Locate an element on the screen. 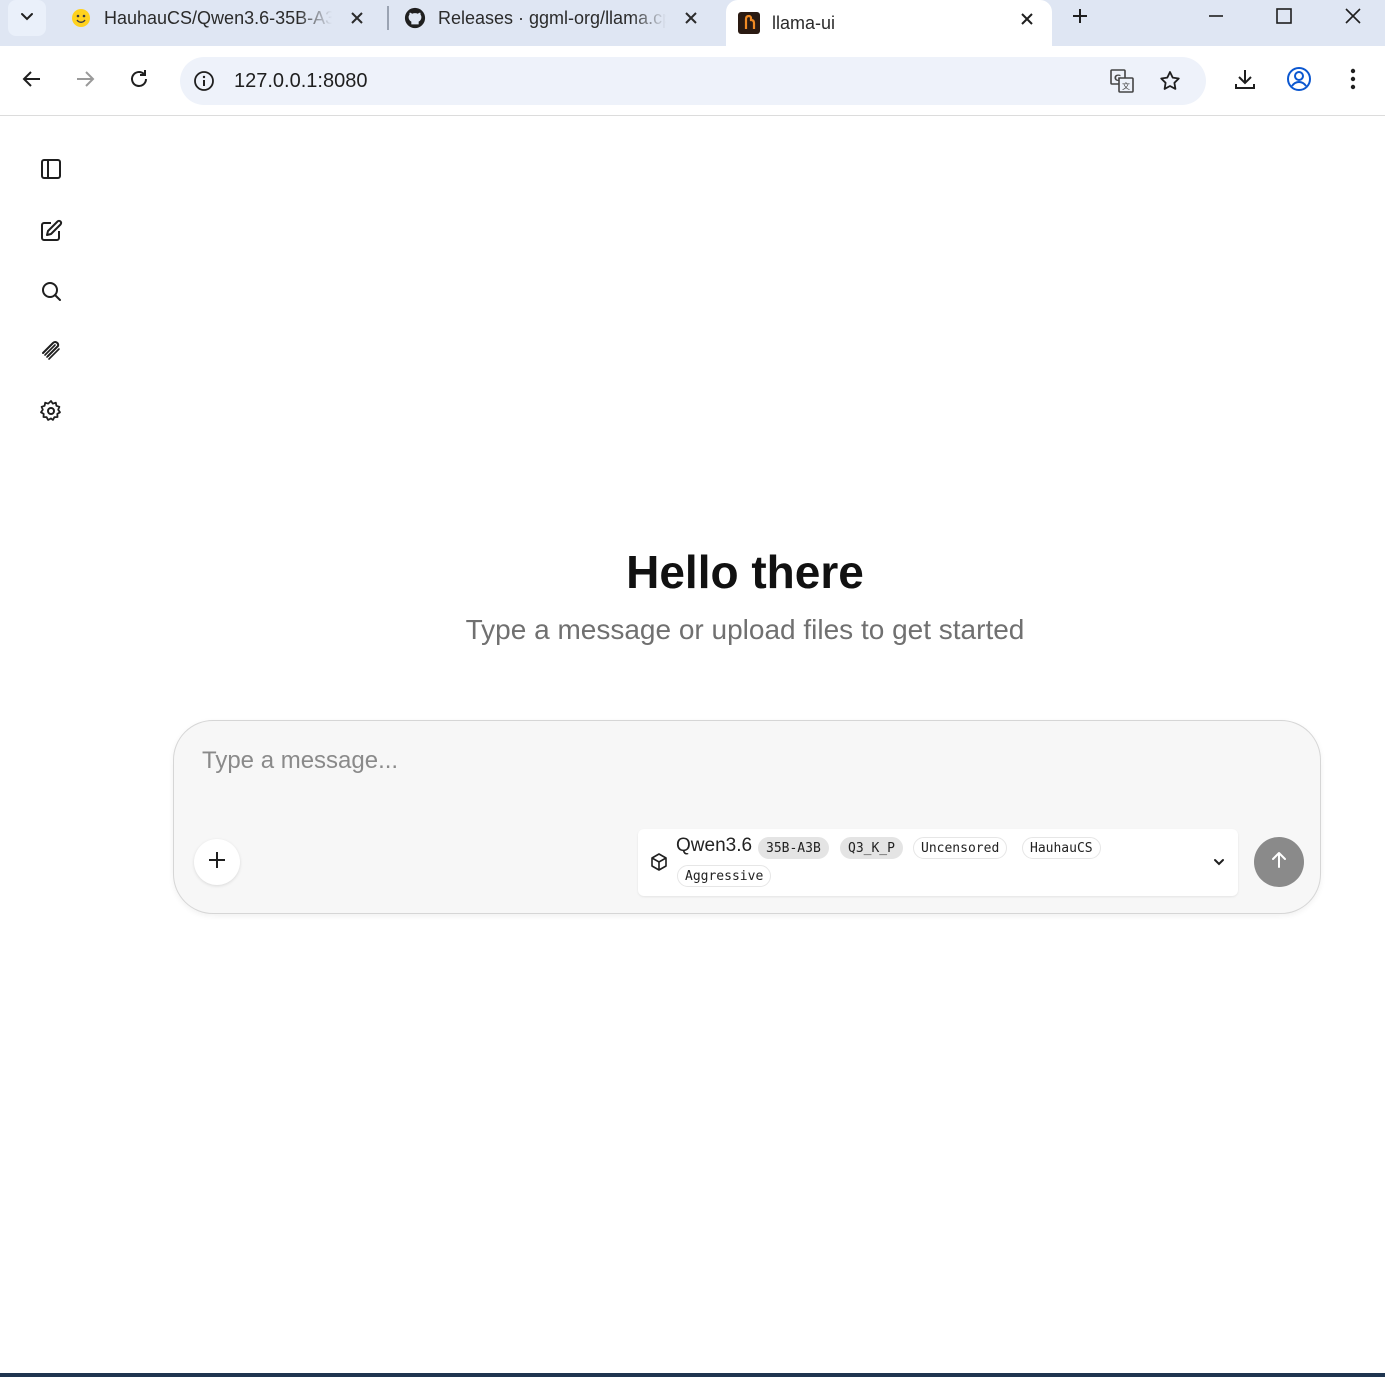  add-attachment-button is located at coordinates (217, 862).